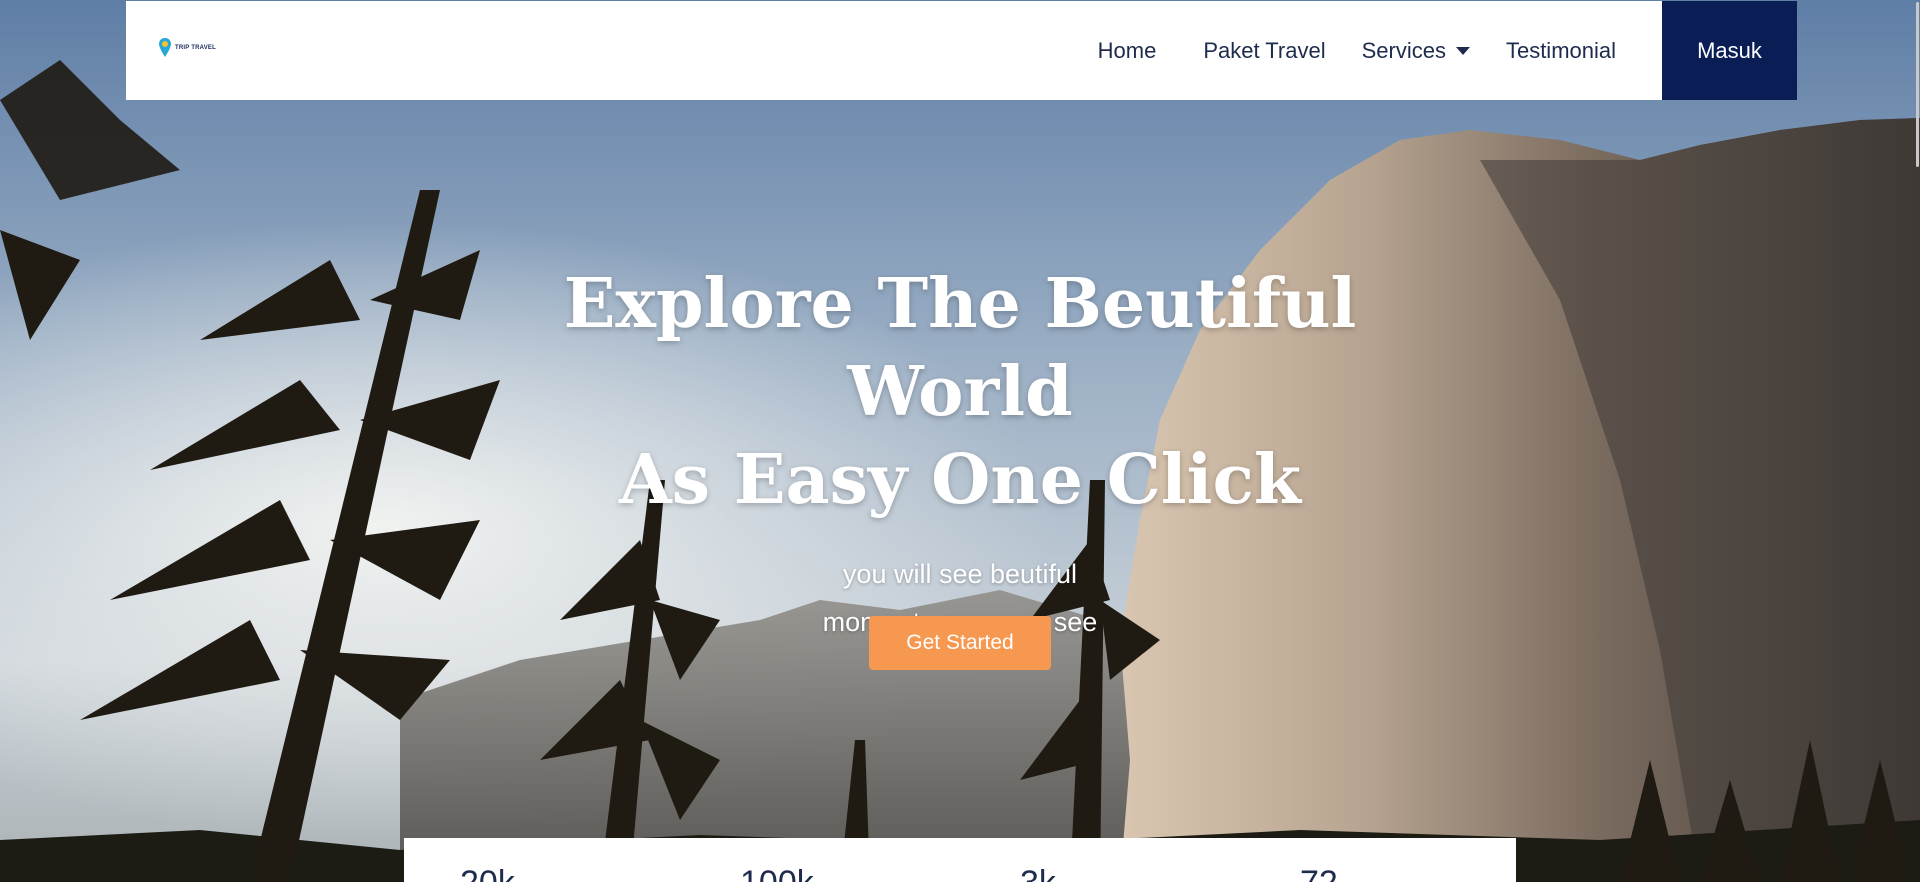 Image resolution: width=1920 pixels, height=882 pixels. What do you see at coordinates (960, 348) in the screenshot?
I see `hero-title-line-1: Explore The Beutiful World` at bounding box center [960, 348].